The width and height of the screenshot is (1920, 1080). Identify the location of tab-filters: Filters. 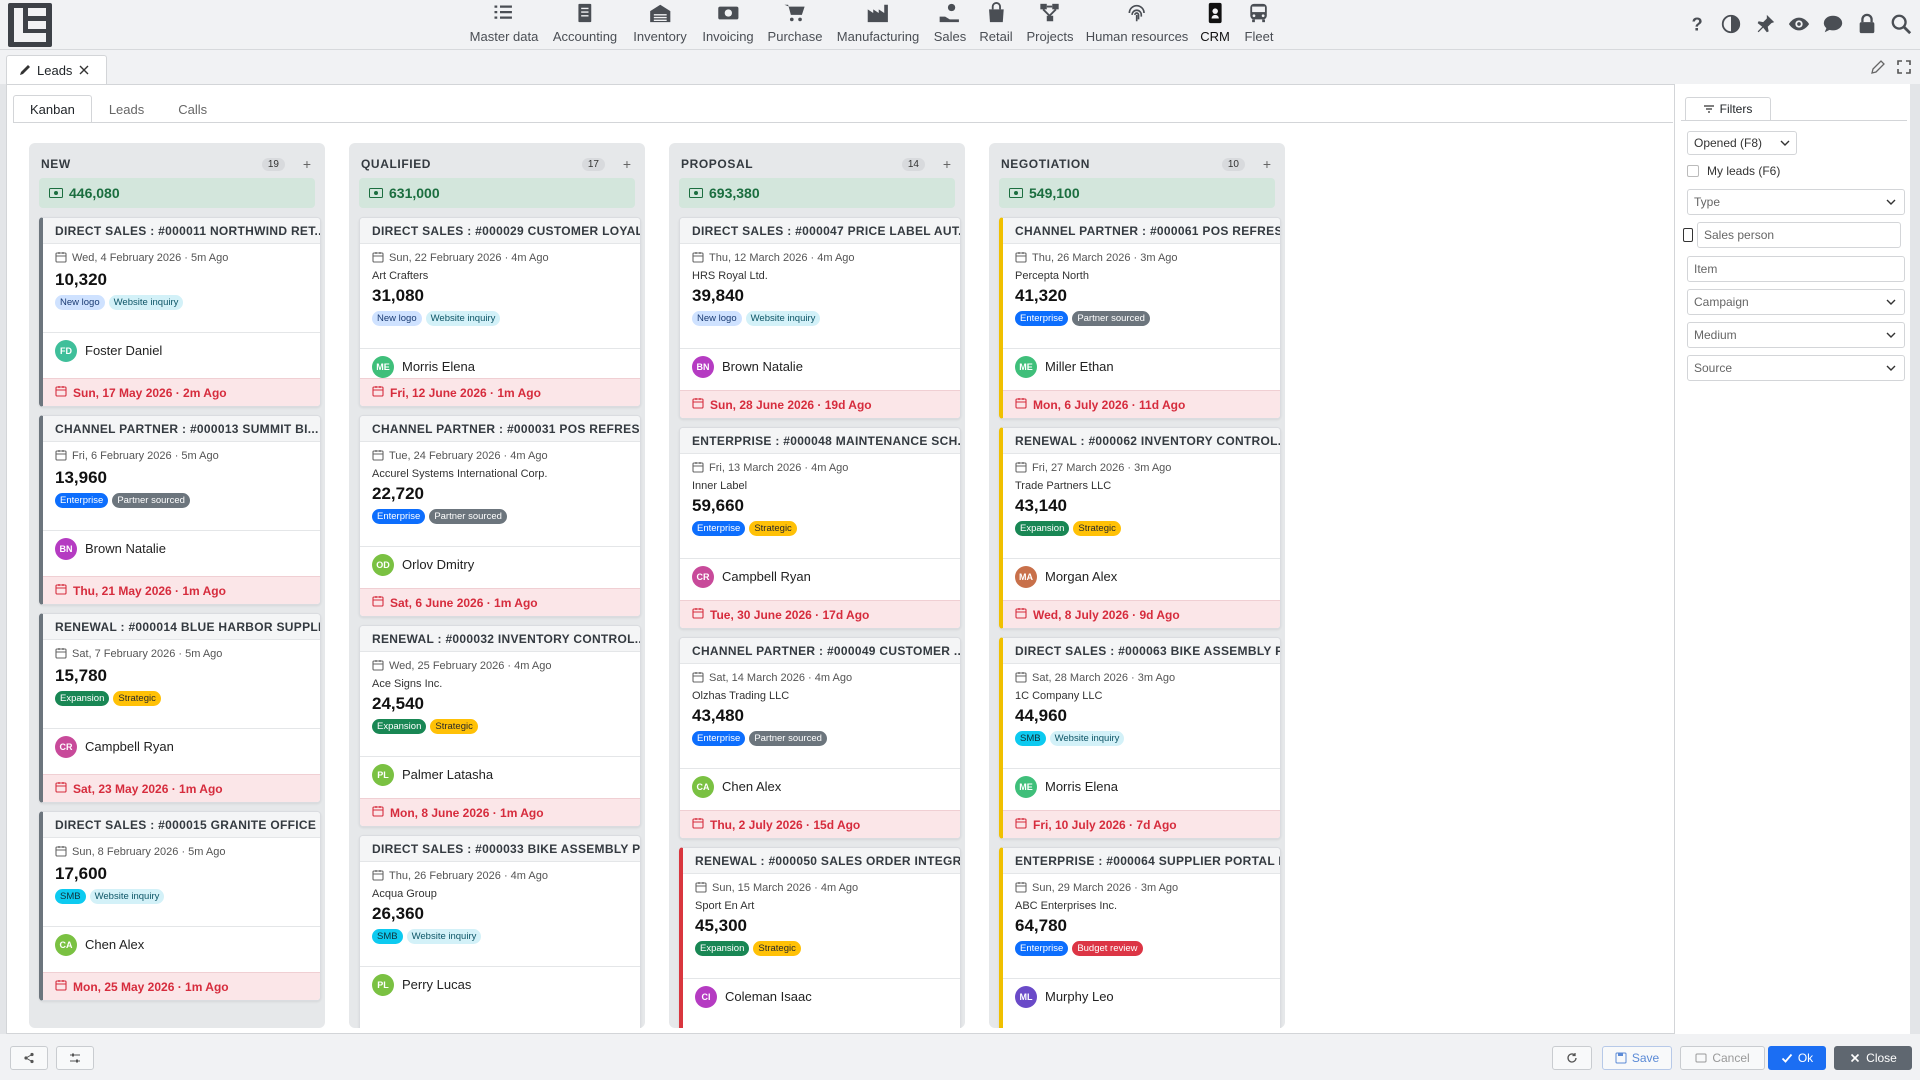
(1728, 109).